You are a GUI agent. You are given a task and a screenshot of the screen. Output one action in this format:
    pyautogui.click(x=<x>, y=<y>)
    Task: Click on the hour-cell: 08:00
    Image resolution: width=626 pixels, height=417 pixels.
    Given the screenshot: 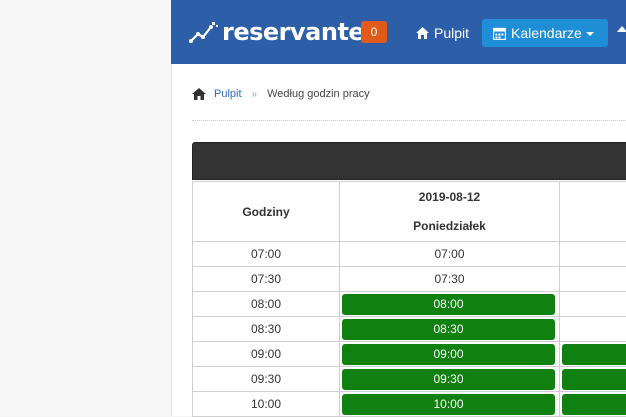 What is the action you would take?
    pyautogui.click(x=266, y=304)
    